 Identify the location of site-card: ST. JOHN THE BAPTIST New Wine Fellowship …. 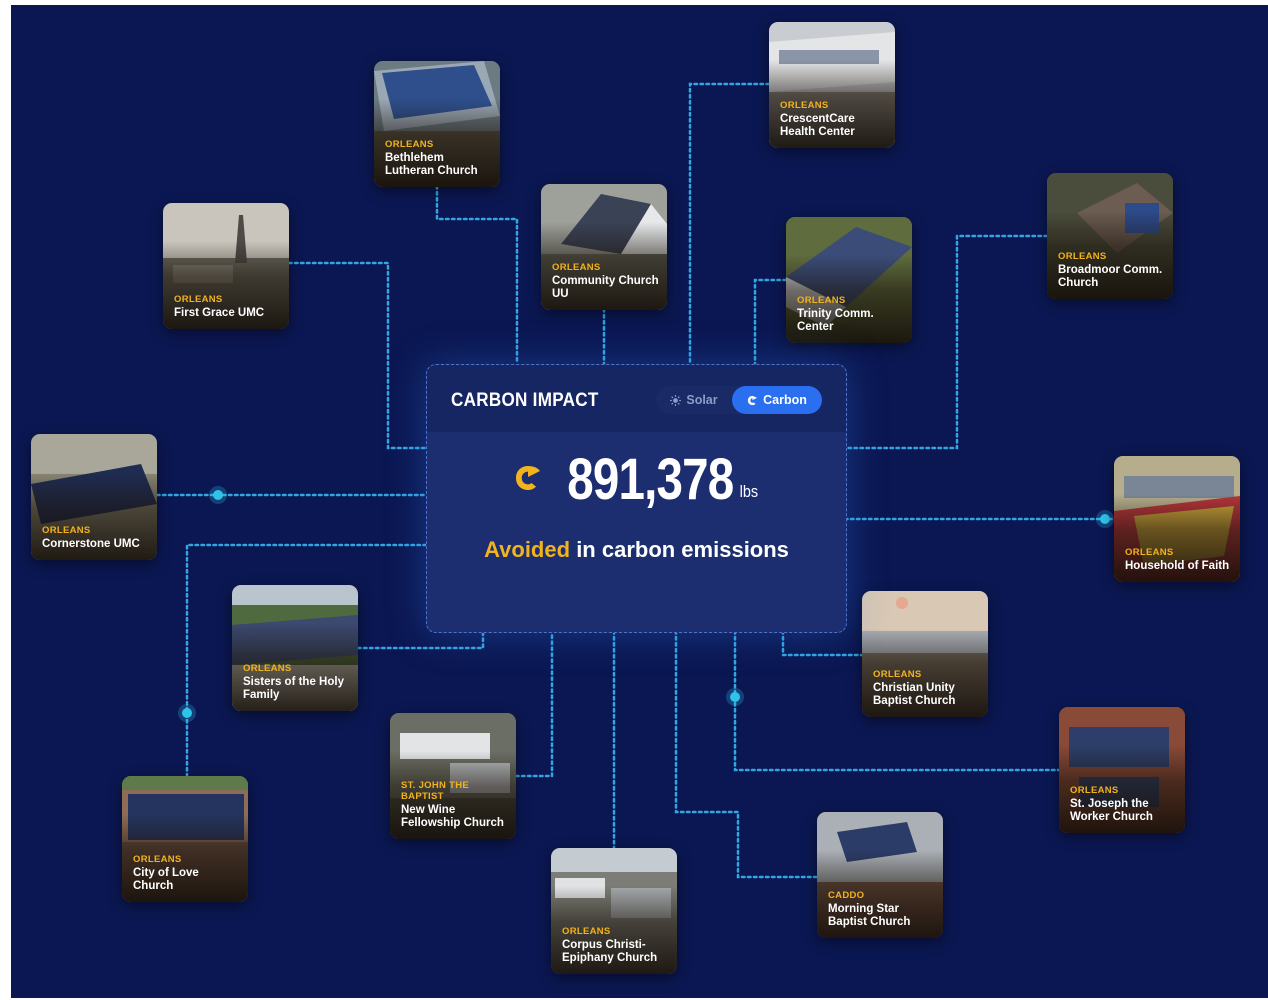
(453, 776).